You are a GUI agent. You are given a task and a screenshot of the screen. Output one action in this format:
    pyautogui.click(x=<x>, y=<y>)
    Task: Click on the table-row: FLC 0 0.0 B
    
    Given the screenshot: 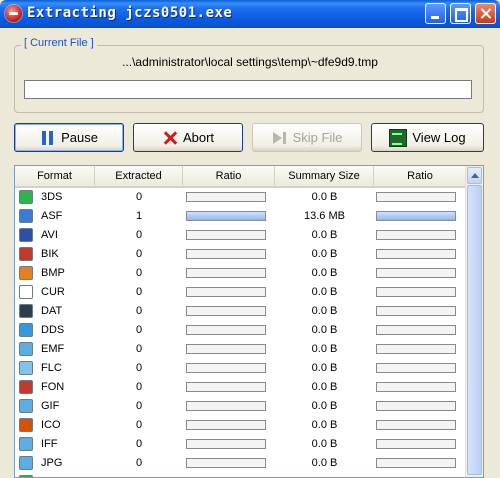 What is the action you would take?
    pyautogui.click(x=241, y=368)
    